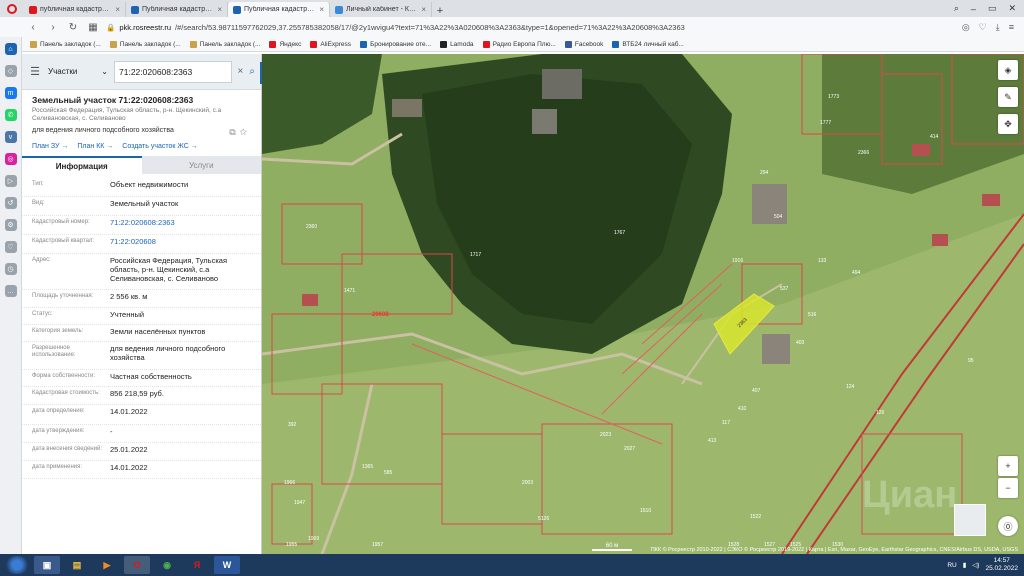 The image size is (1024, 576). Describe the element at coordinates (1008, 70) in the screenshot. I see `layers-button: ◈` at that location.